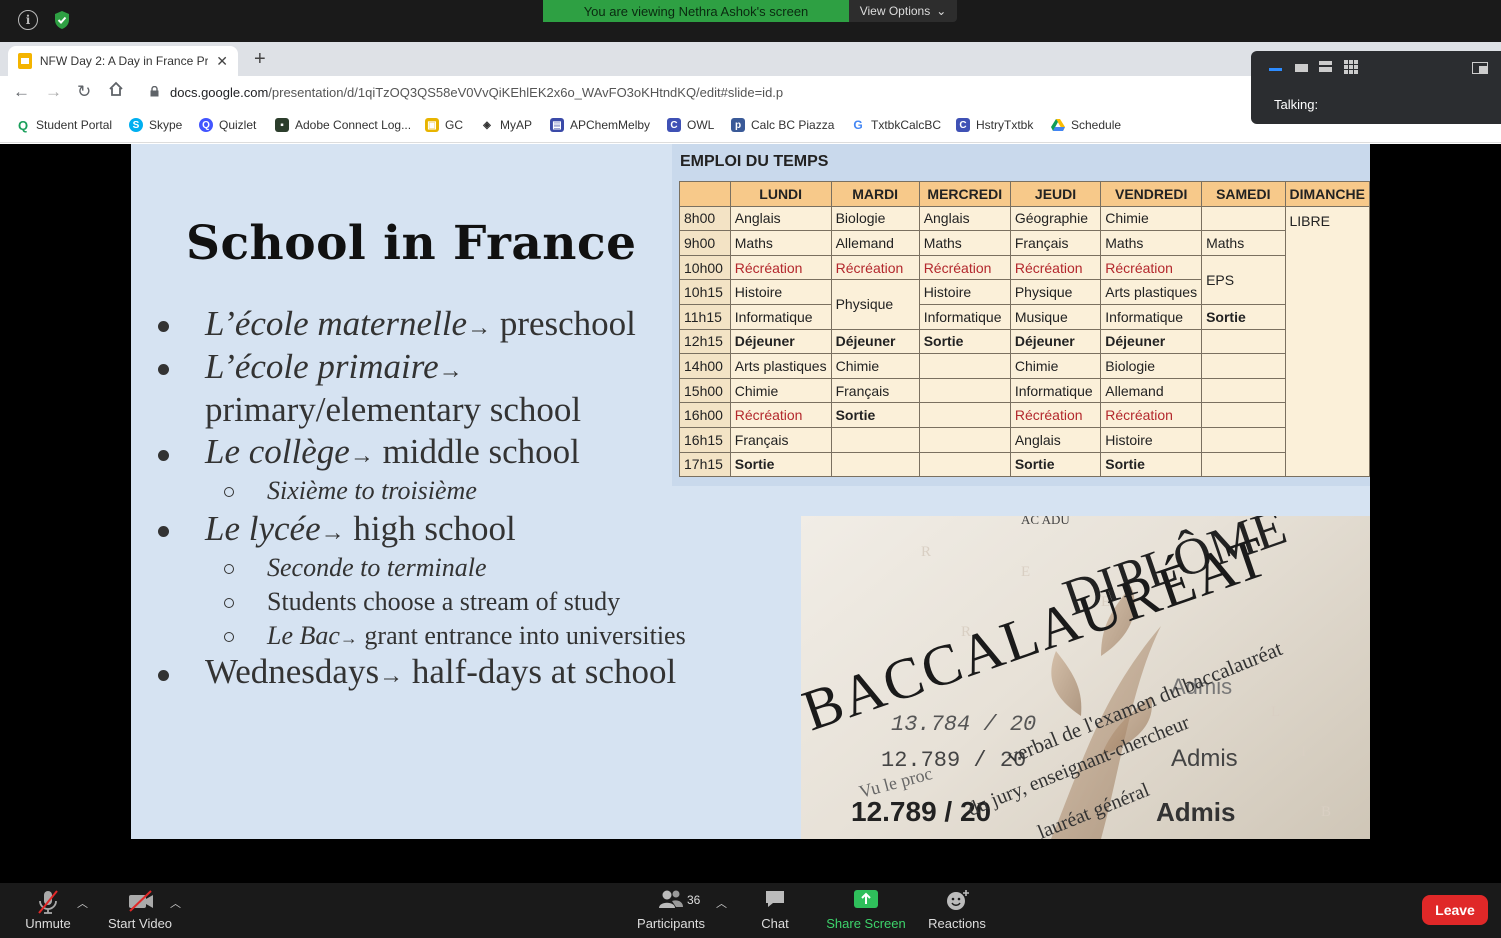  Describe the element at coordinates (1275, 69) in the screenshot. I see `minimize-icon` at that location.